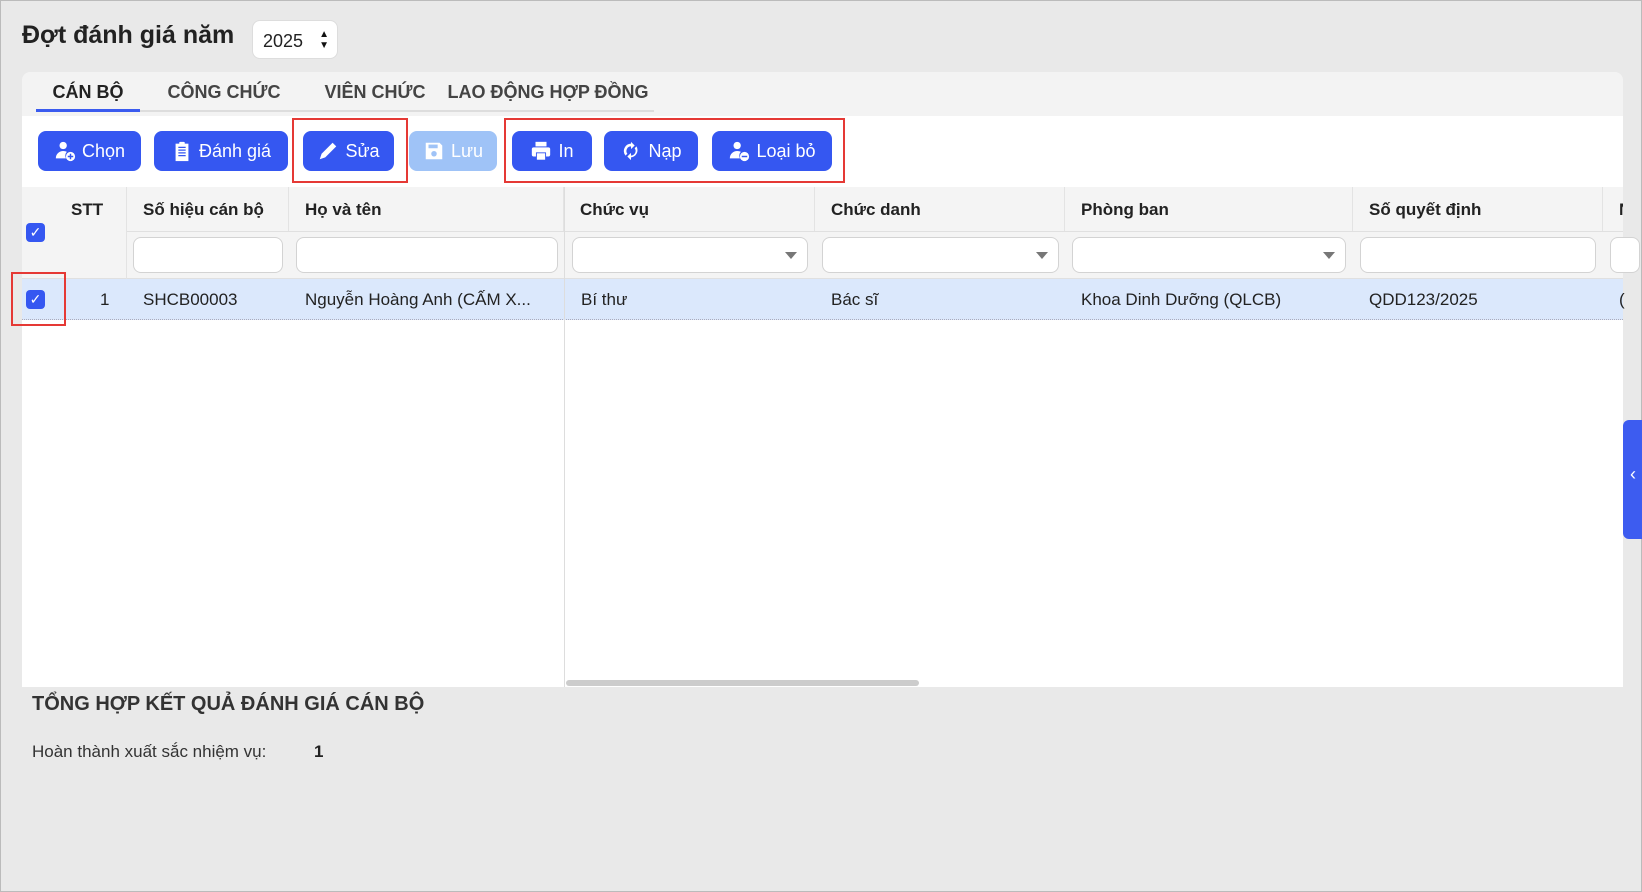 The width and height of the screenshot is (1642, 892). Describe the element at coordinates (1633, 474) in the screenshot. I see `chevron-left-icon: ‹` at that location.